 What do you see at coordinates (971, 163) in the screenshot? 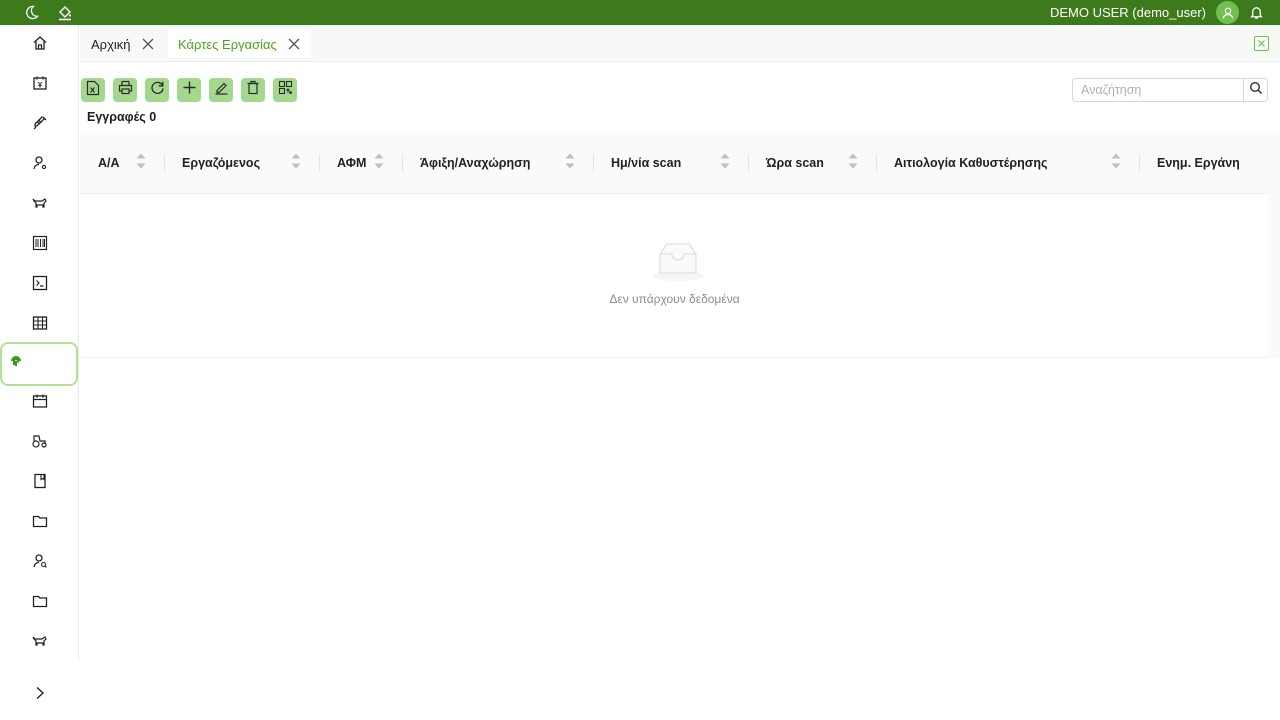
I see `column-title: Αιτιολογία Καθυστέρησης` at bounding box center [971, 163].